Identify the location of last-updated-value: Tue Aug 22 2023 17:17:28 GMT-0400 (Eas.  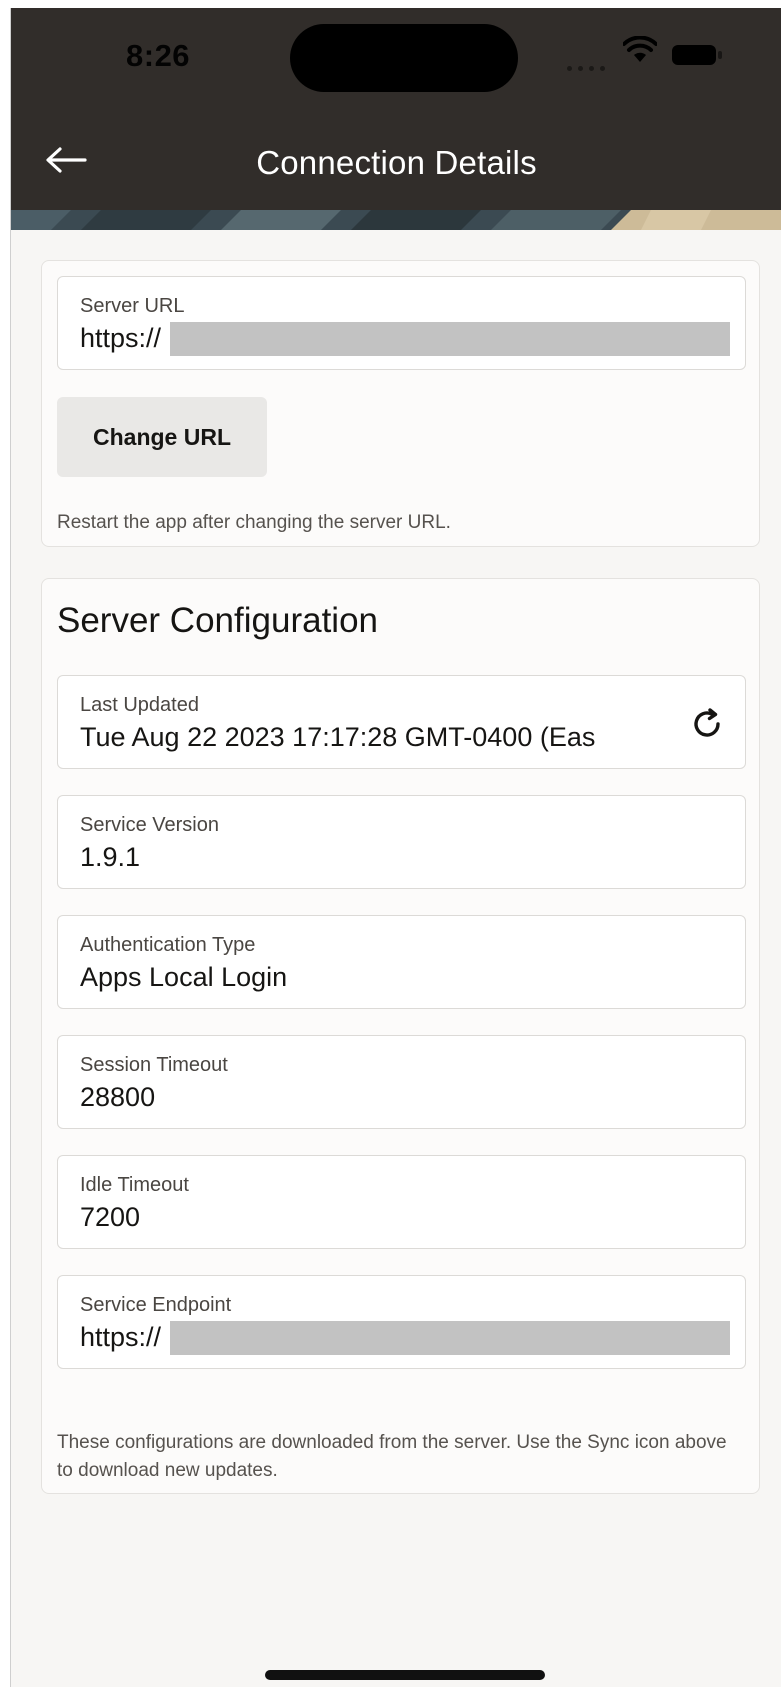
(338, 737).